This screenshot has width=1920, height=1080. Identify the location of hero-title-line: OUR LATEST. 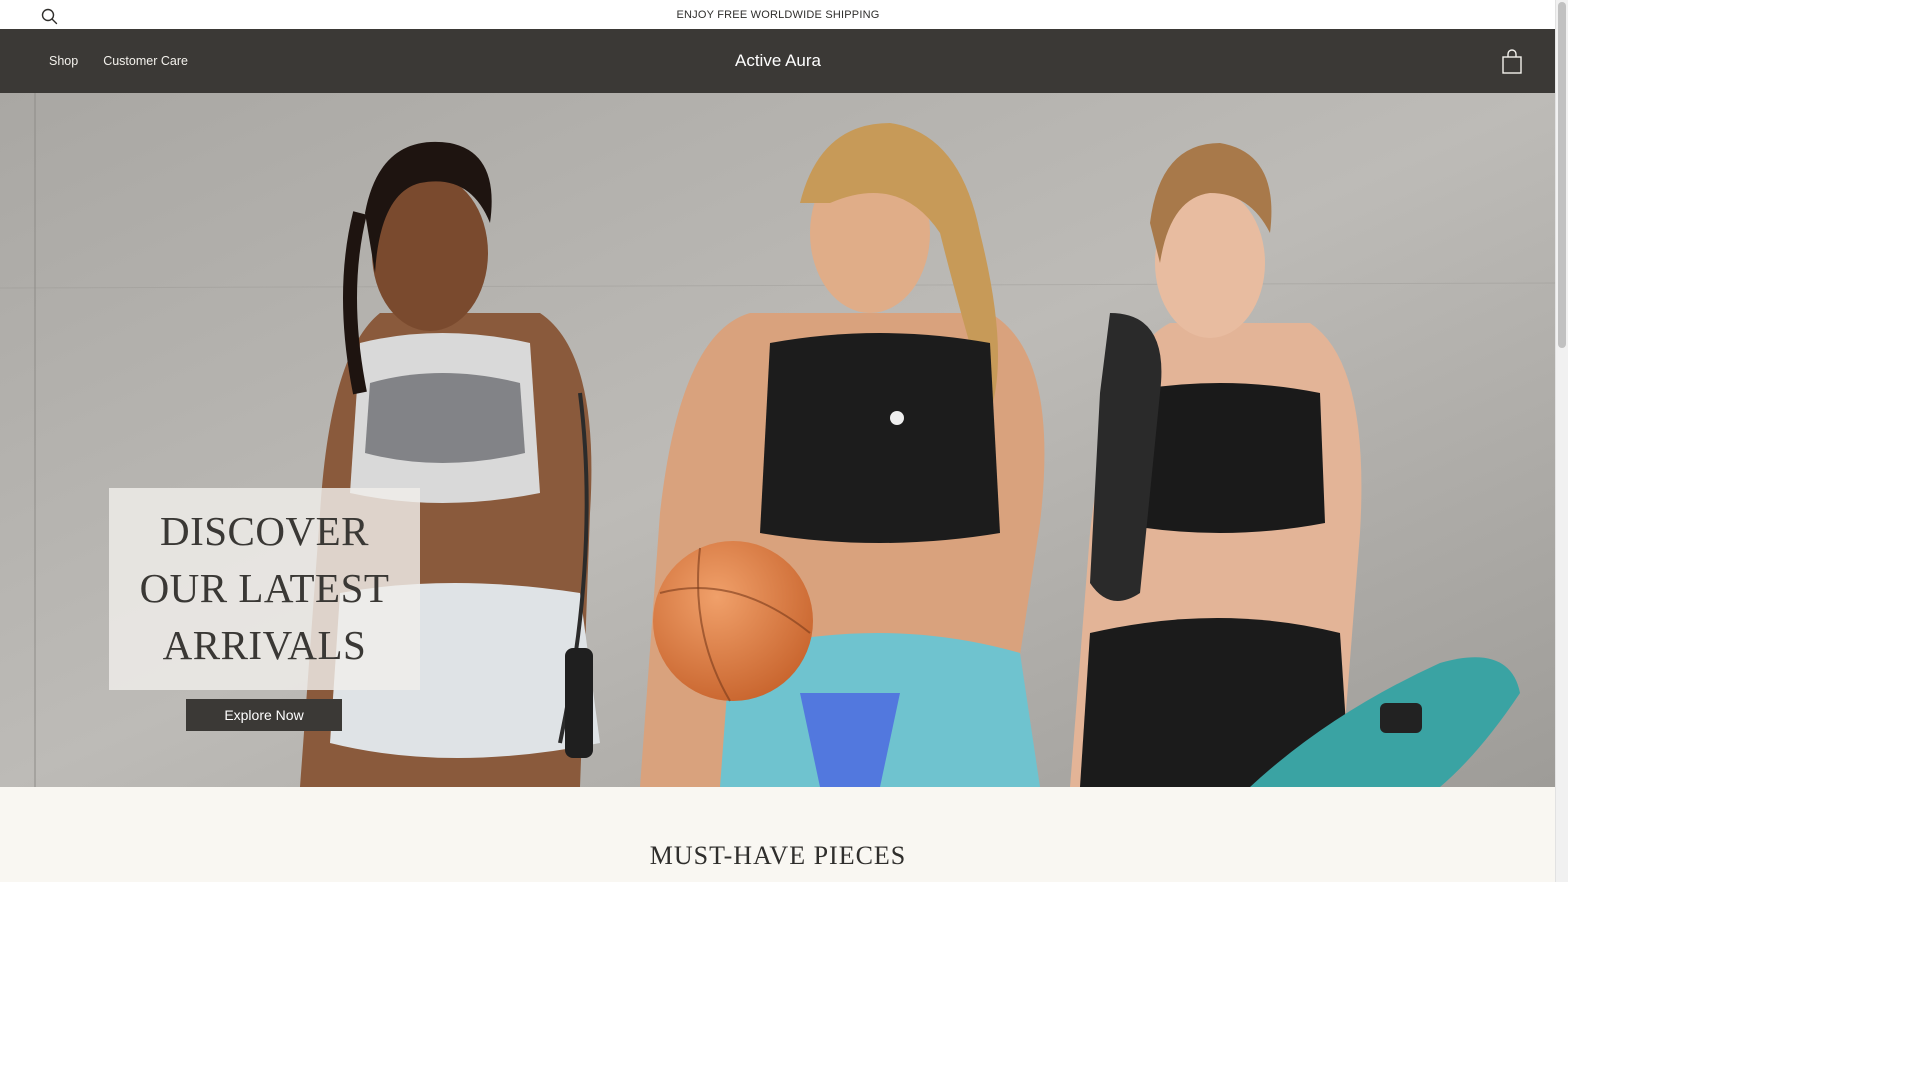
(264, 588).